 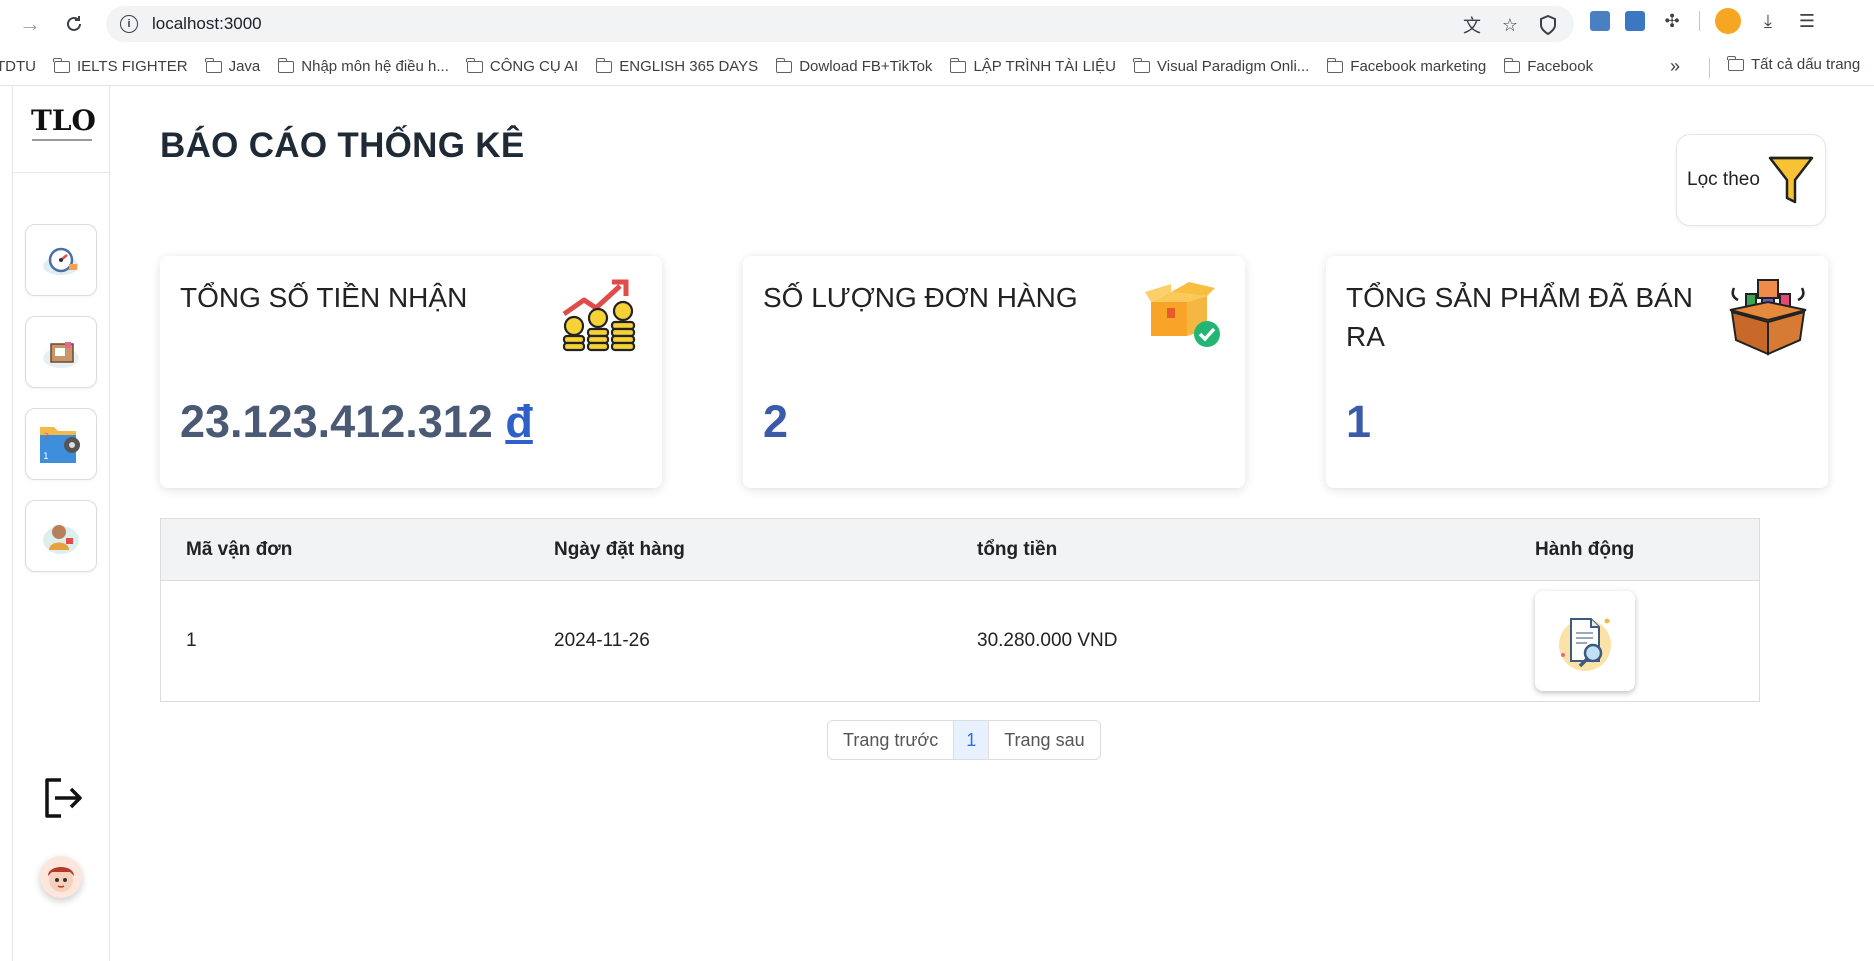 I want to click on cell-order-date: 2024-11-26, so click(x=602, y=640).